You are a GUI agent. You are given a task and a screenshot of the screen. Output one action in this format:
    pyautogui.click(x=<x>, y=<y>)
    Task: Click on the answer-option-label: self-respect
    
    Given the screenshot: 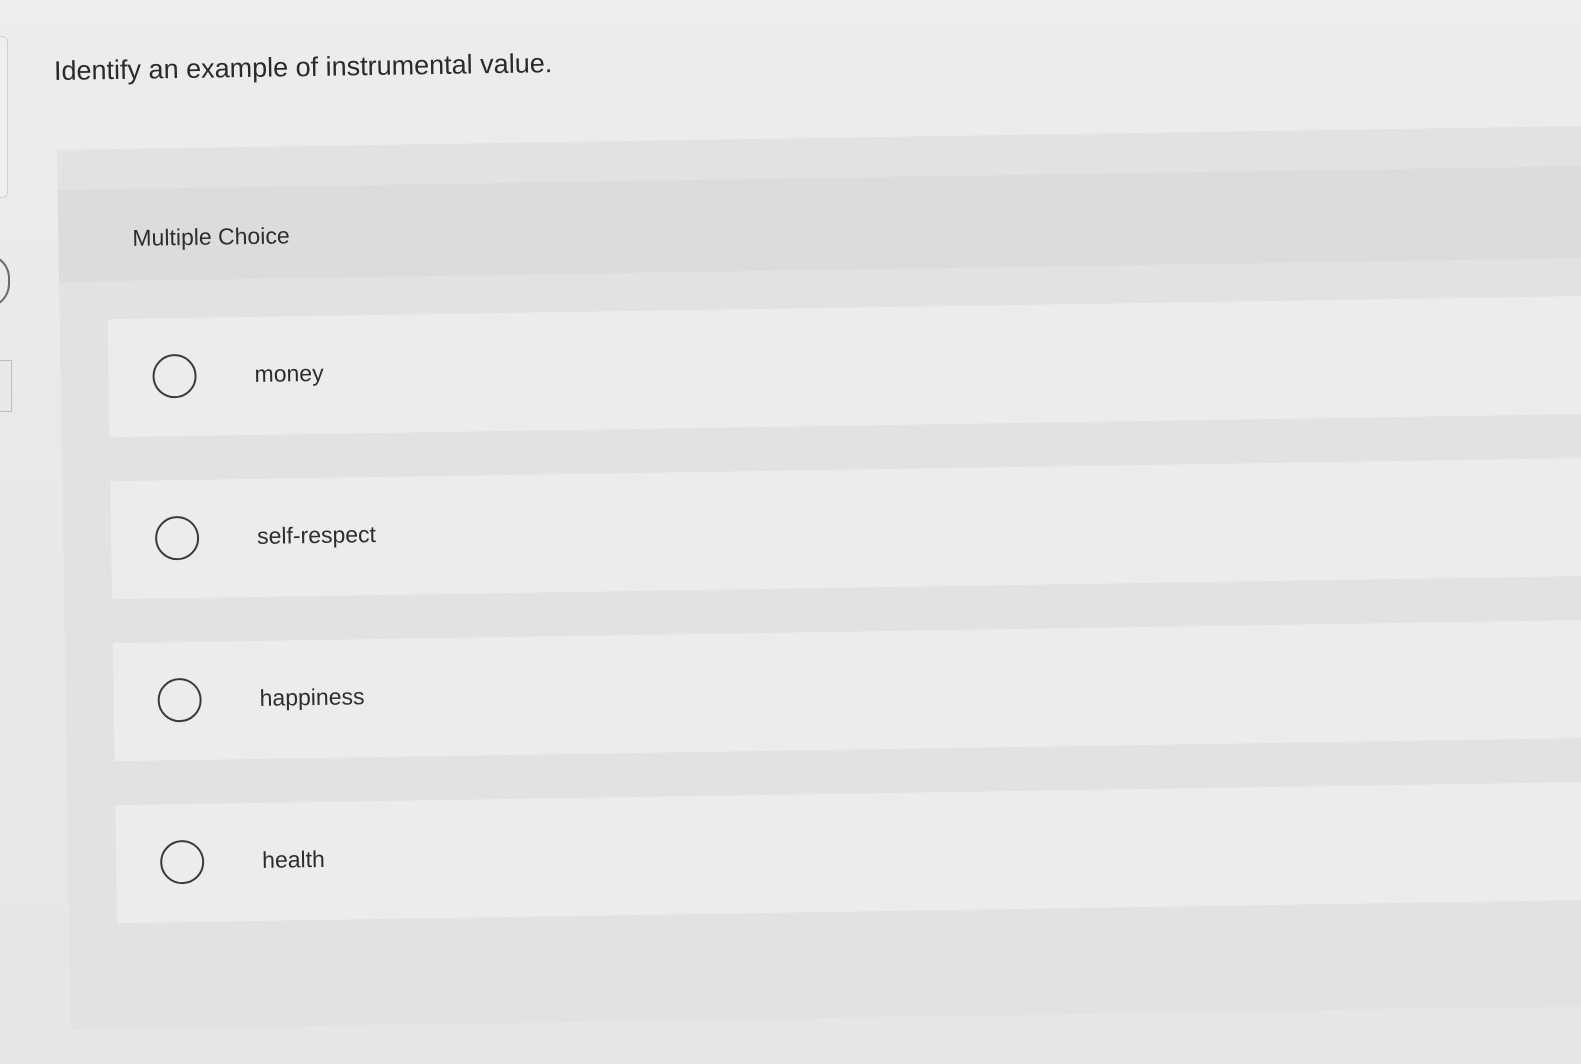 What is the action you would take?
    pyautogui.click(x=316, y=535)
    